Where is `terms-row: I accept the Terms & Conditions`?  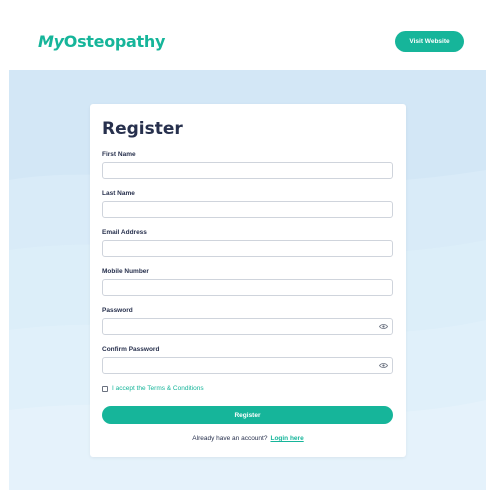
terms-row: I accept the Terms & Conditions is located at coordinates (153, 388).